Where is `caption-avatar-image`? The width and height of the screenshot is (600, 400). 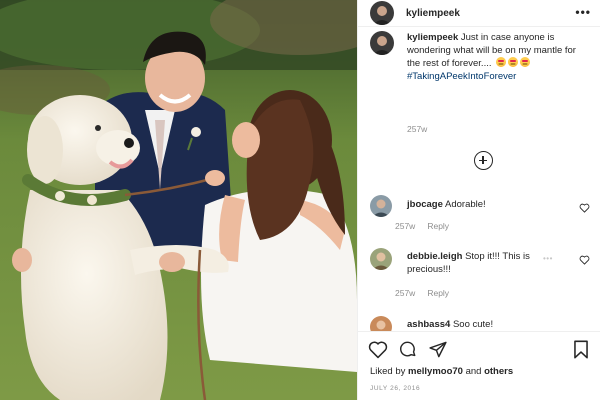 caption-avatar-image is located at coordinates (382, 43).